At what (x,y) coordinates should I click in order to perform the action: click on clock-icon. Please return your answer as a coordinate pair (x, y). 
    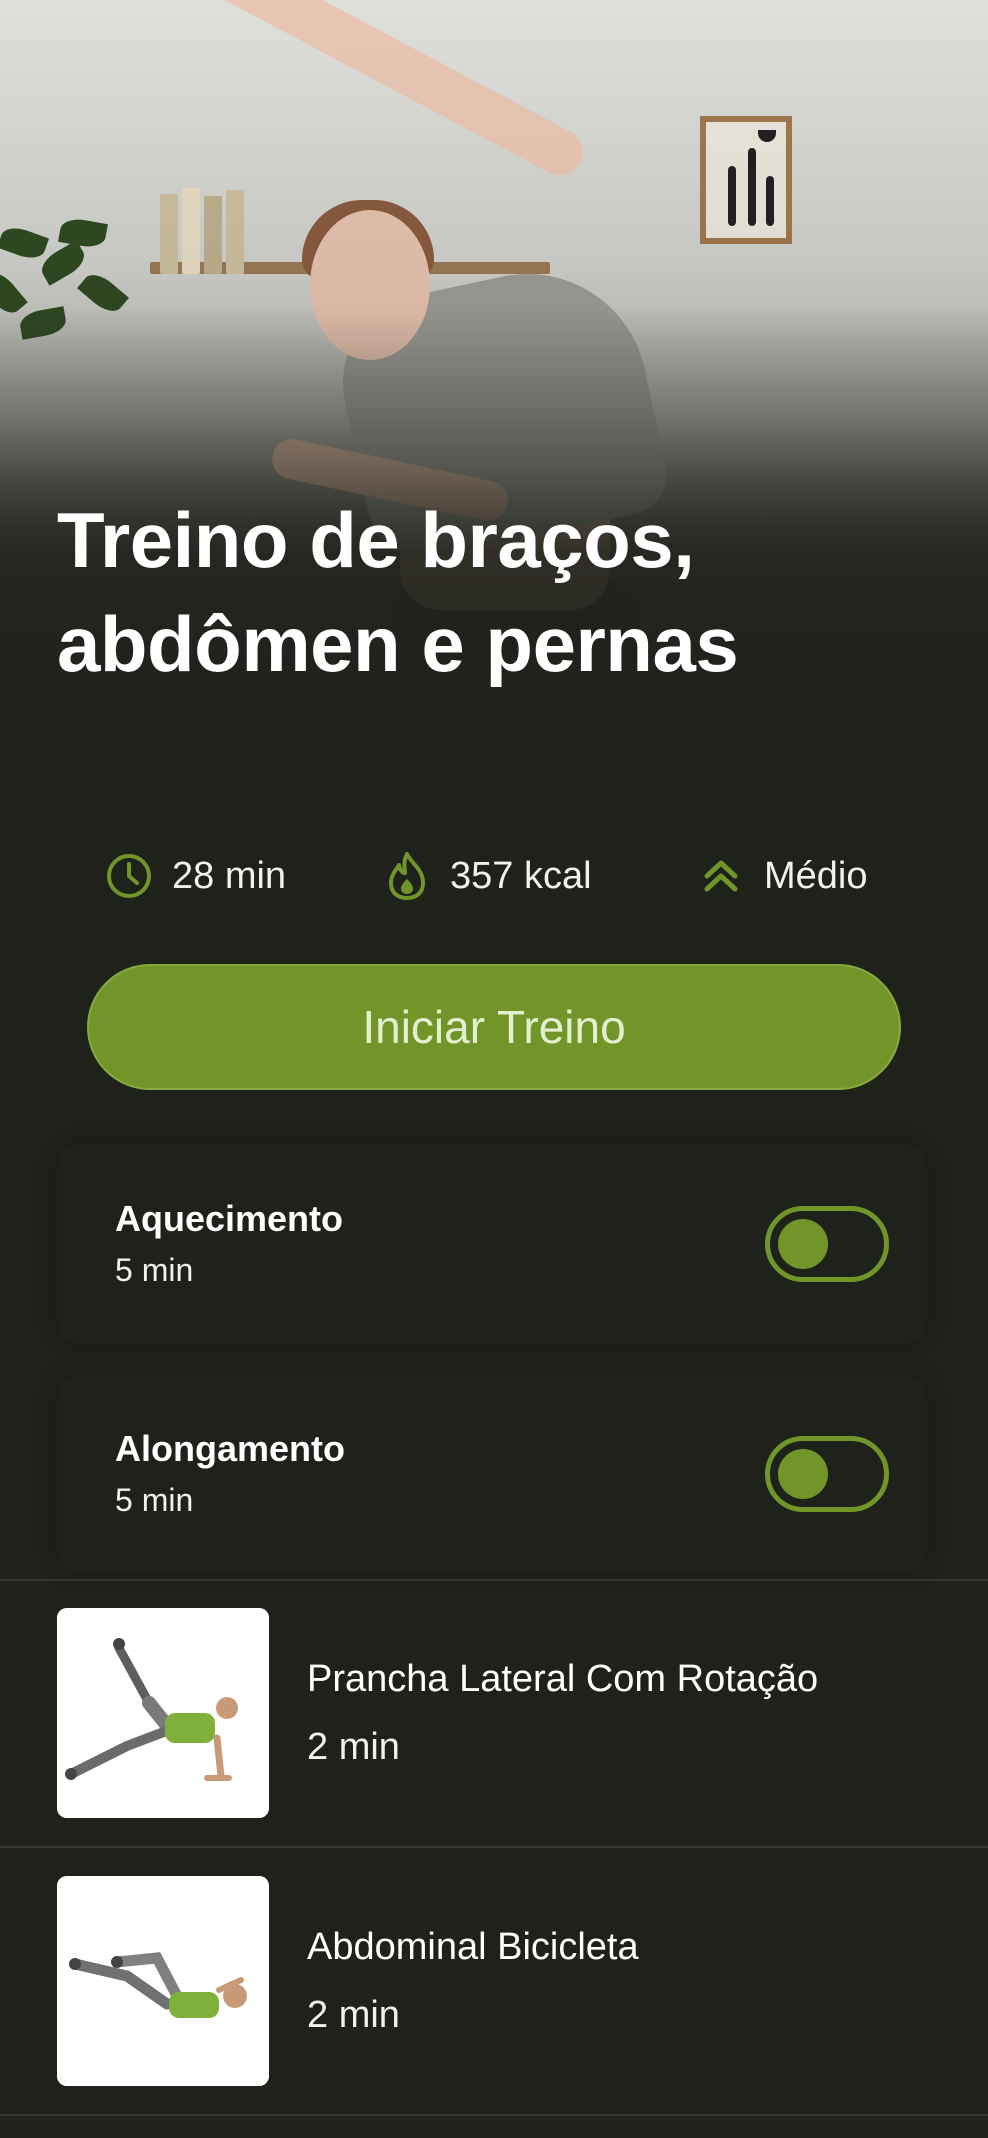
    Looking at the image, I should click on (129, 876).